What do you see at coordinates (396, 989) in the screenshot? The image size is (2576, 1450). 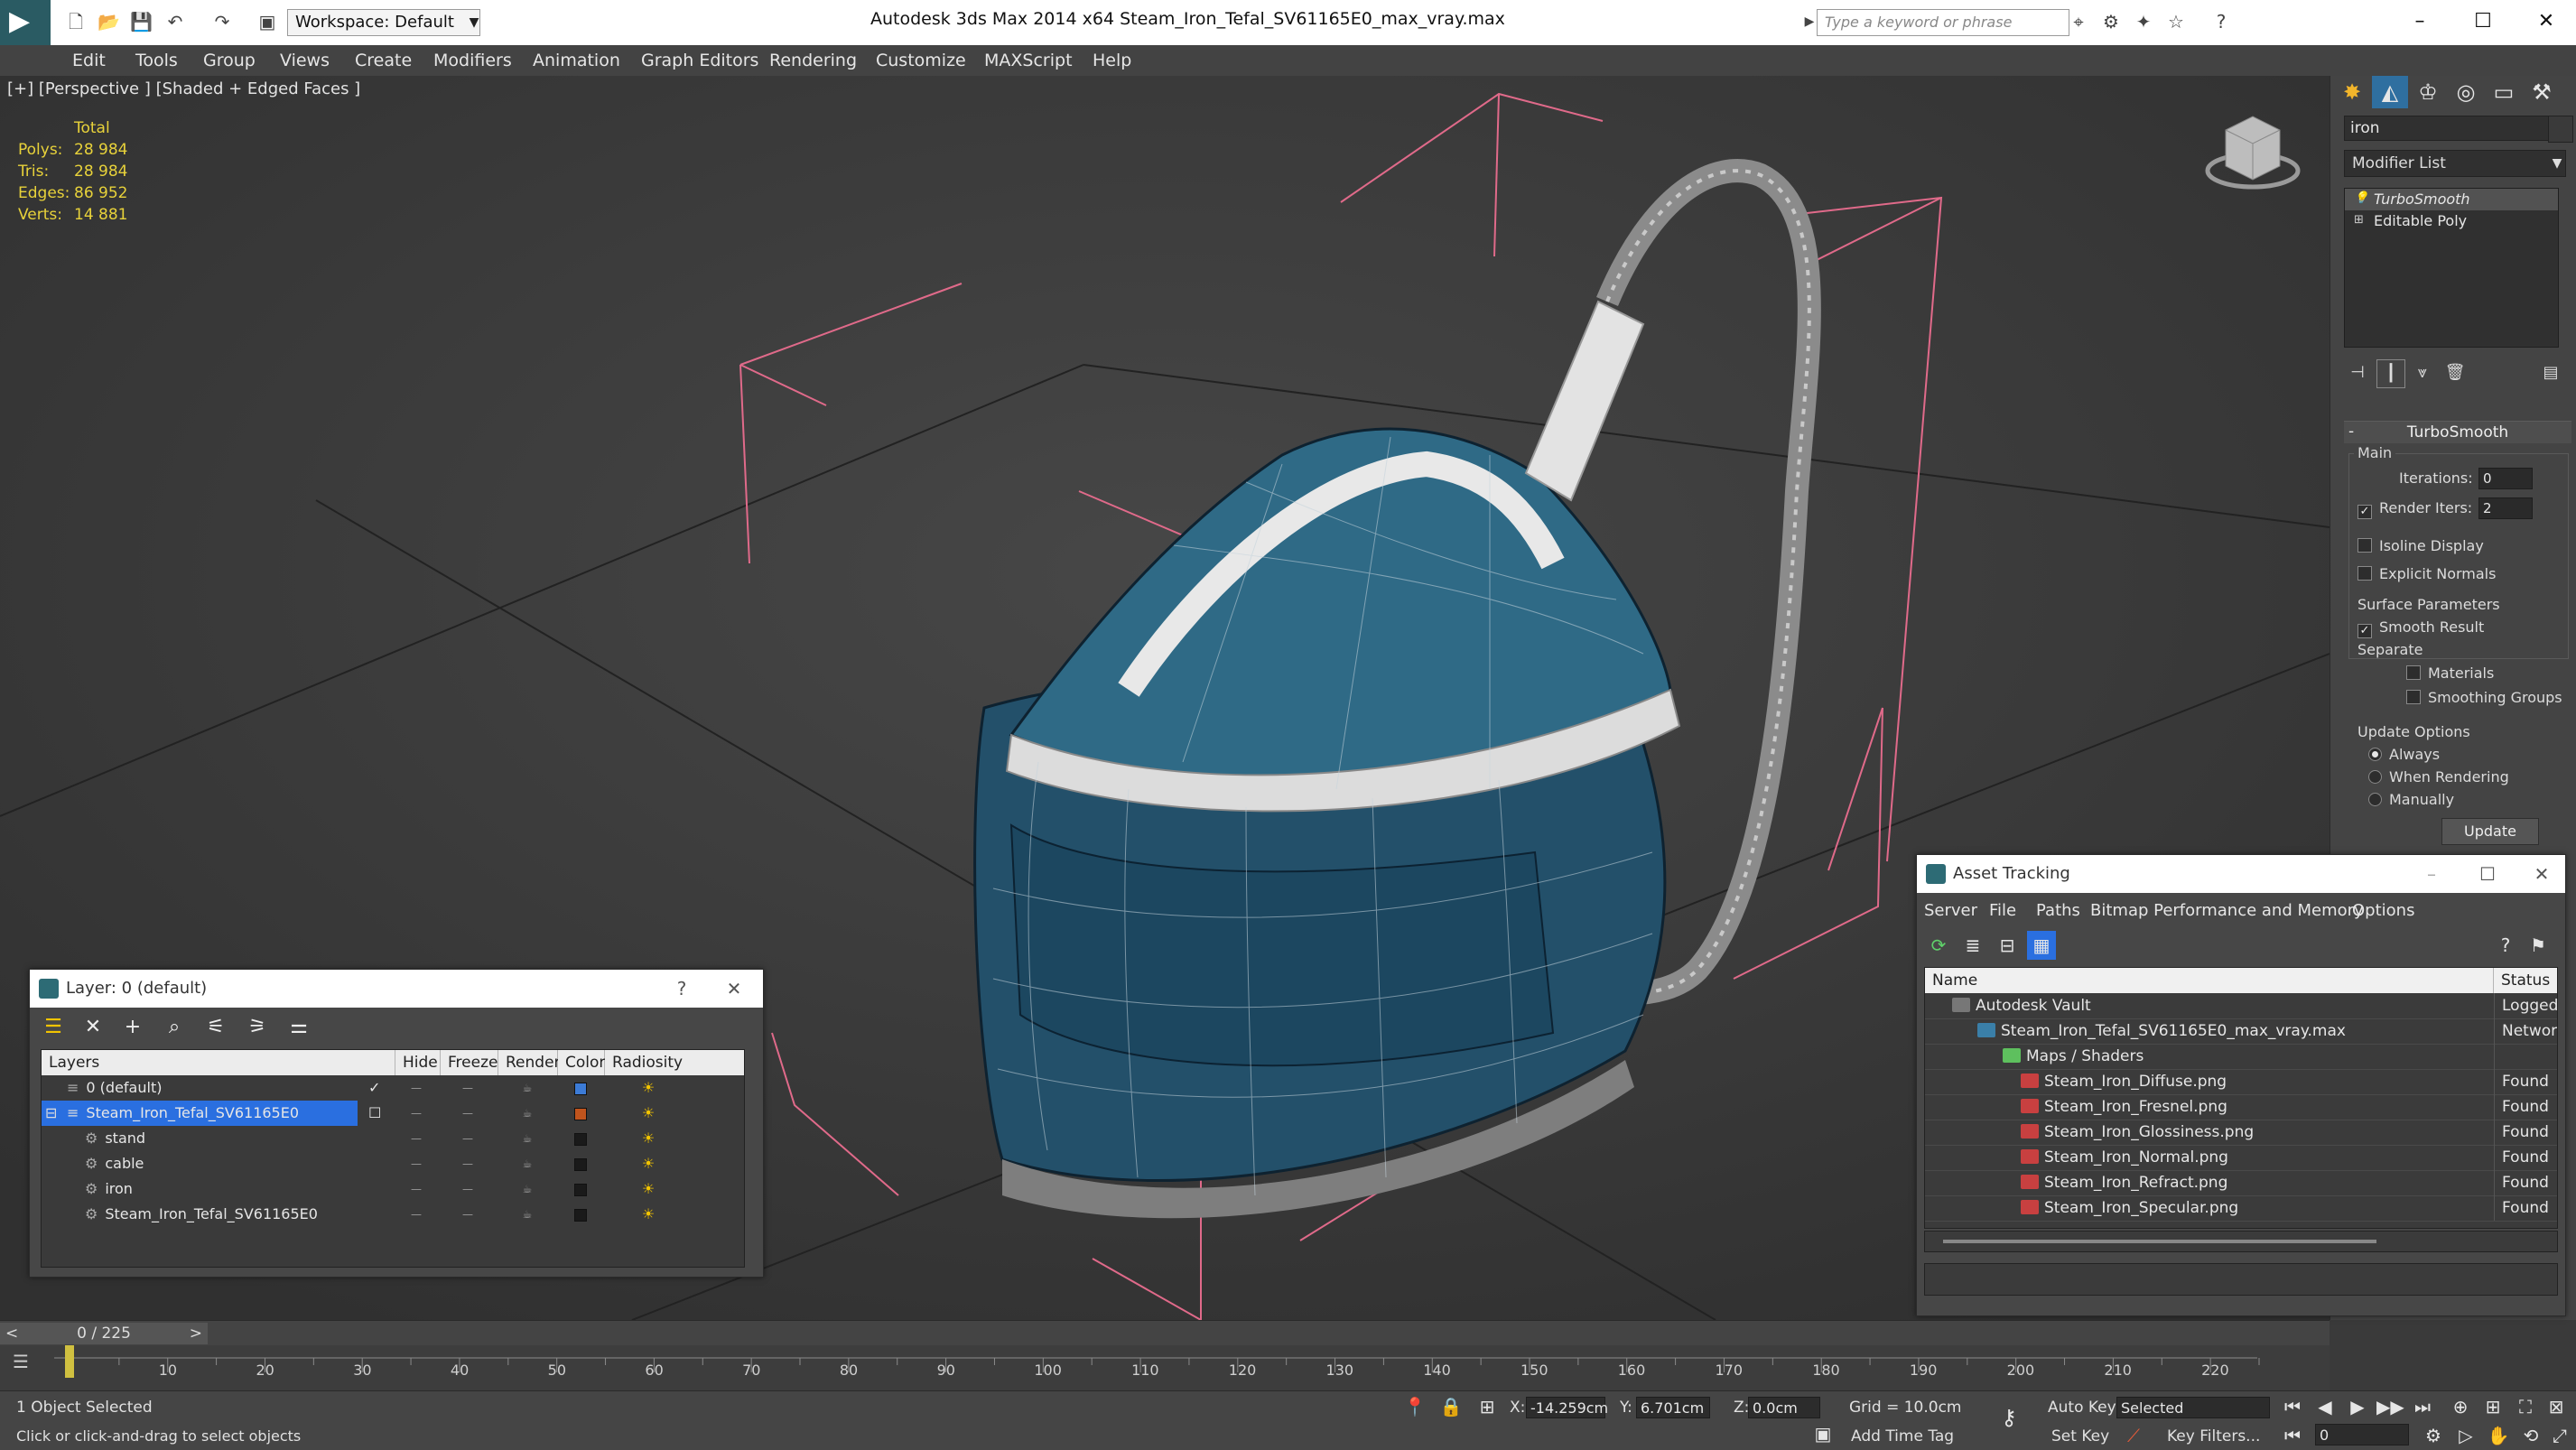 I see `layer-window-titlebar: Layer: 0 (default) ? ✕` at bounding box center [396, 989].